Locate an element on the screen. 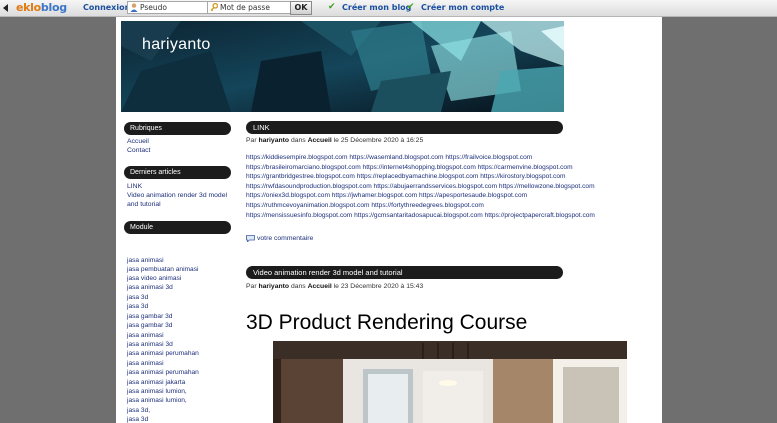 The height and width of the screenshot is (423, 777). password-placeholder: Mot de passe is located at coordinates (245, 7).